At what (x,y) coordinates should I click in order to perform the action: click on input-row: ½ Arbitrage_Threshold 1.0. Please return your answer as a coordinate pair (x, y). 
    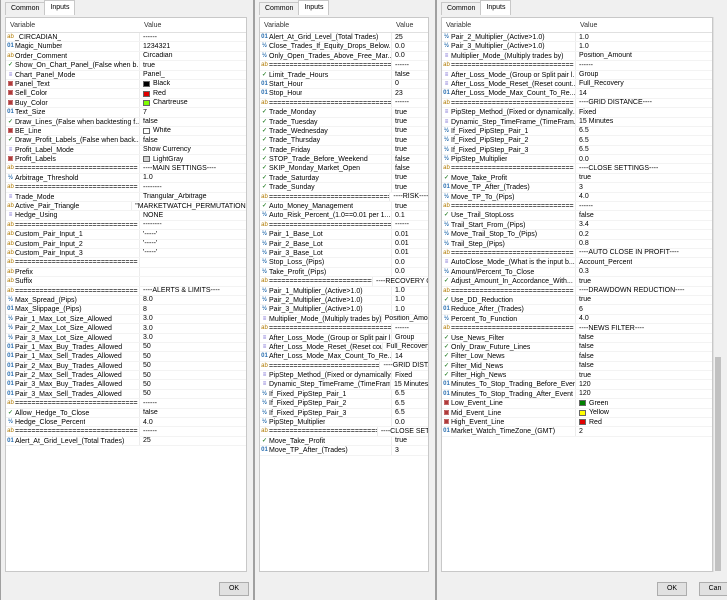
    Looking at the image, I should click on (126, 178).